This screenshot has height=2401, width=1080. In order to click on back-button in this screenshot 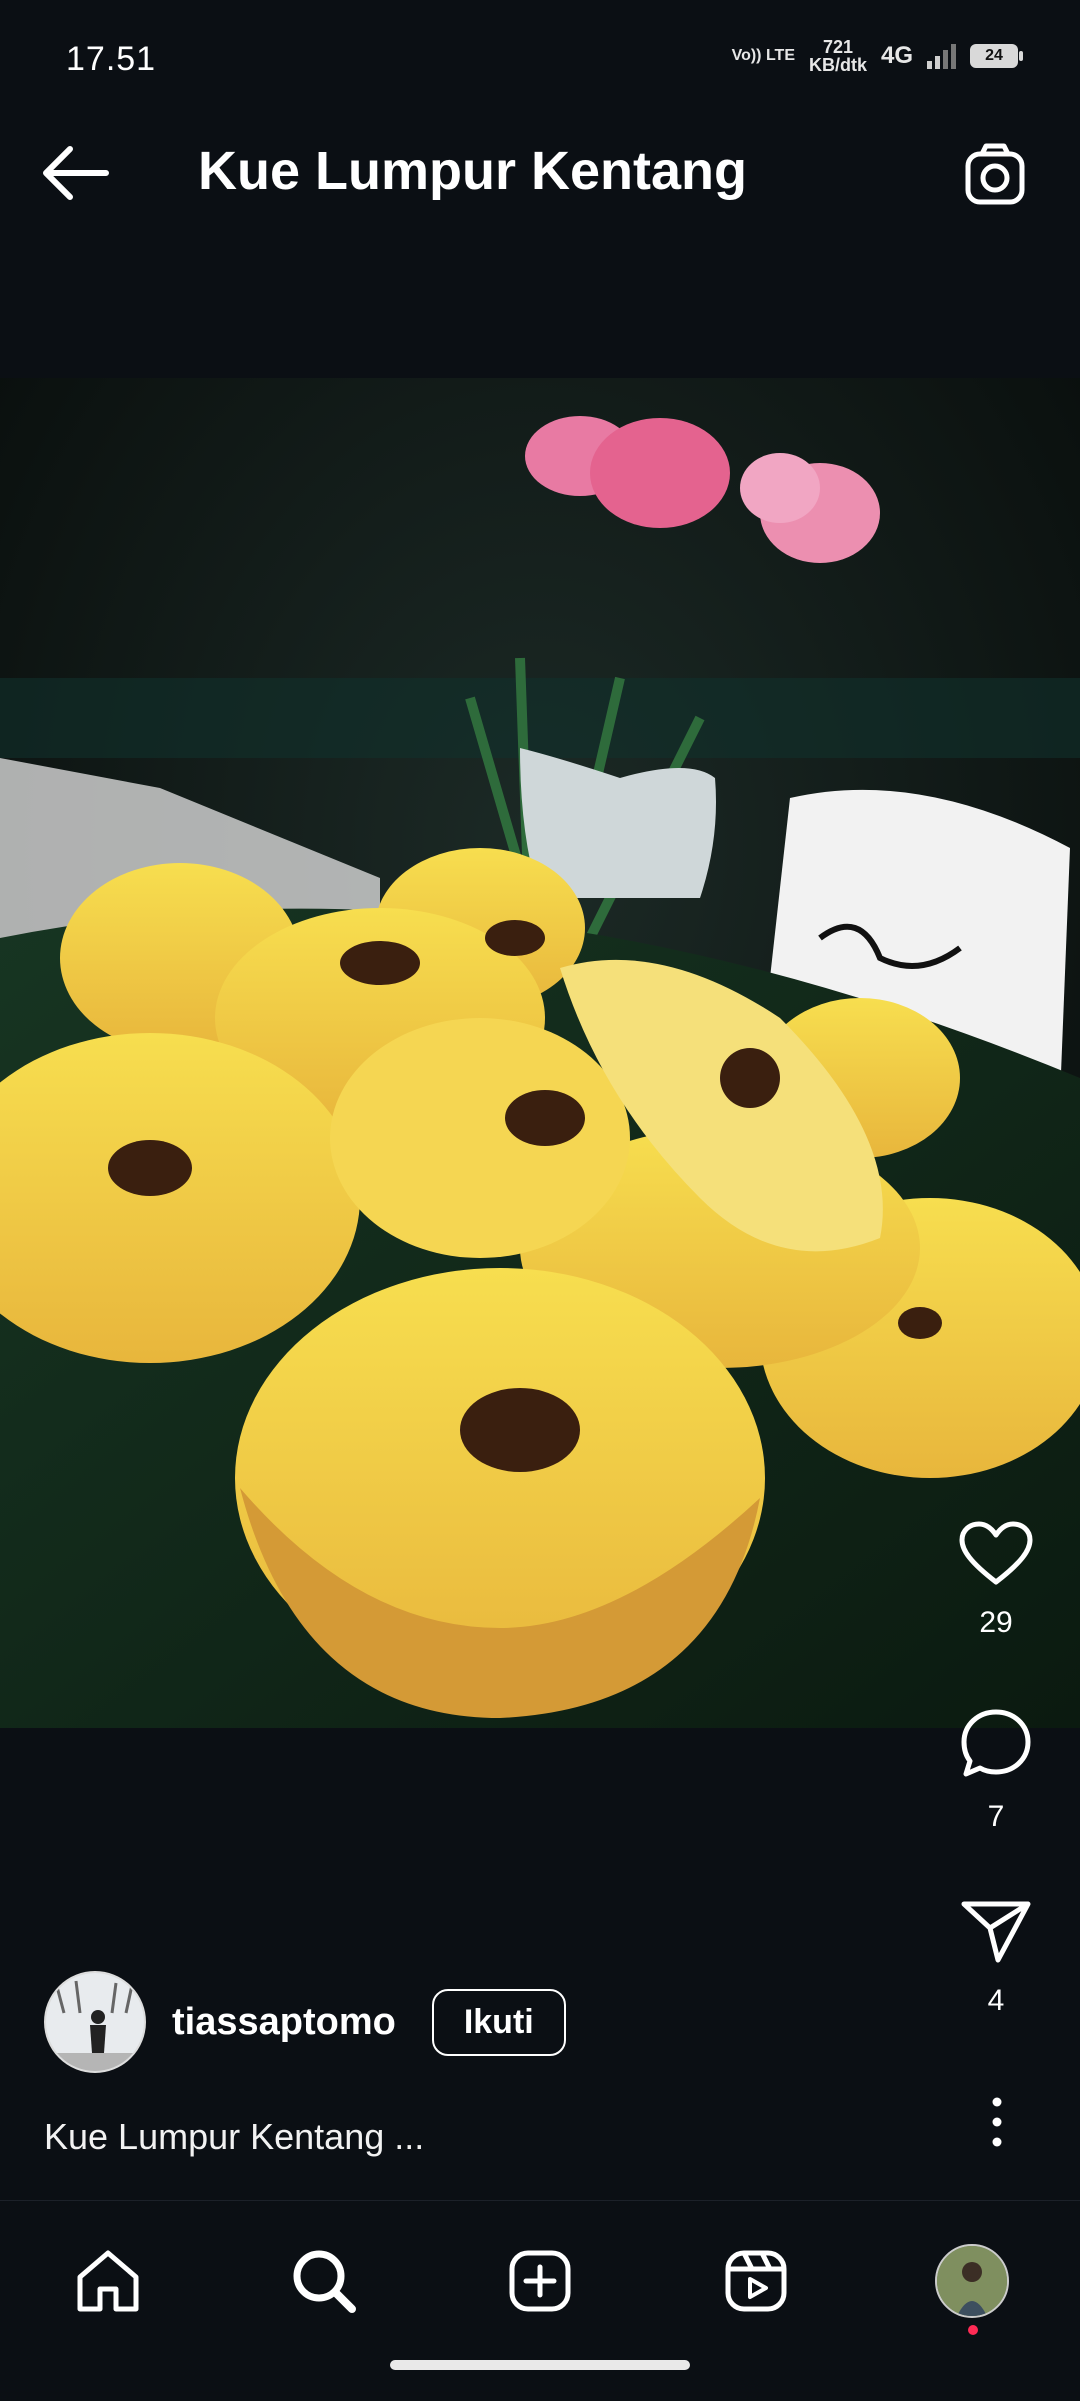, I will do `click(80, 173)`.